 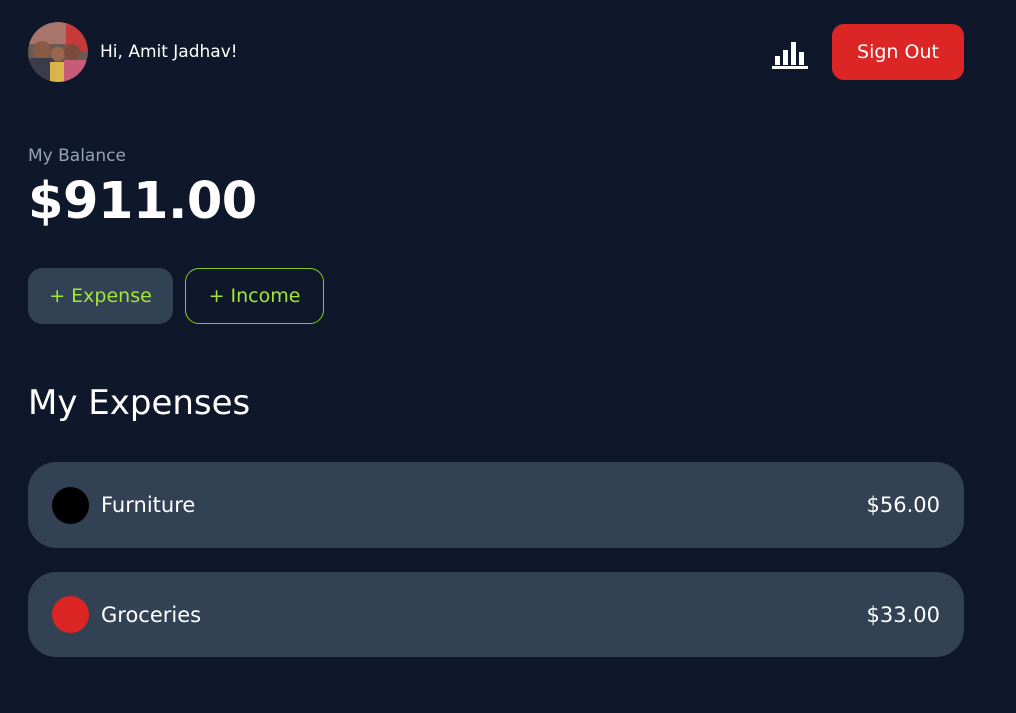 What do you see at coordinates (903, 505) in the screenshot?
I see `expense-amount: $56.00` at bounding box center [903, 505].